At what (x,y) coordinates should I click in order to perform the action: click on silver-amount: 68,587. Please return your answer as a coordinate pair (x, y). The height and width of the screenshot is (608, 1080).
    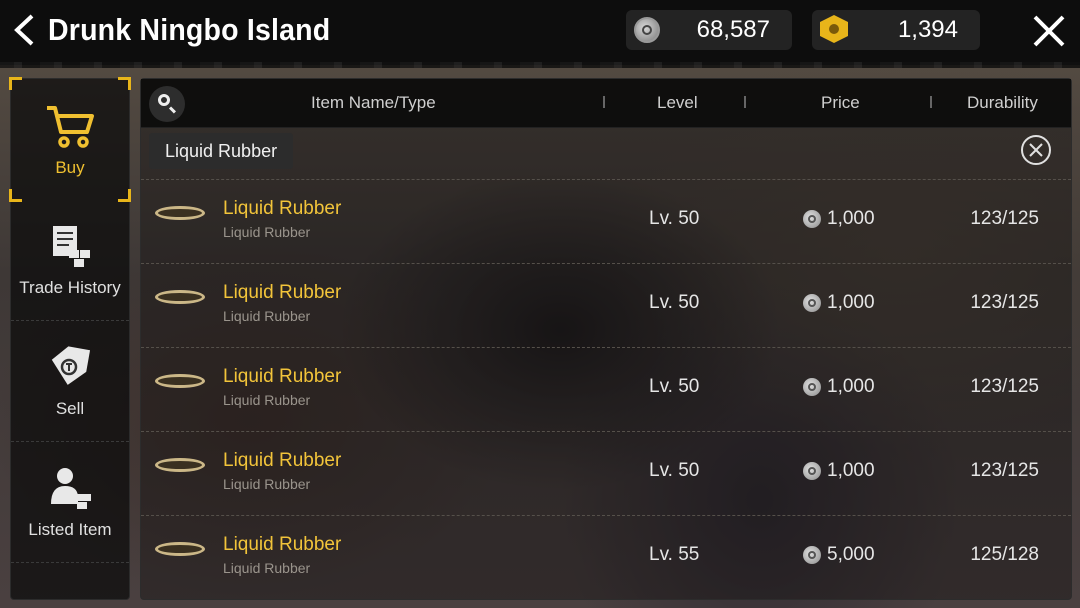
    Looking at the image, I should click on (733, 29).